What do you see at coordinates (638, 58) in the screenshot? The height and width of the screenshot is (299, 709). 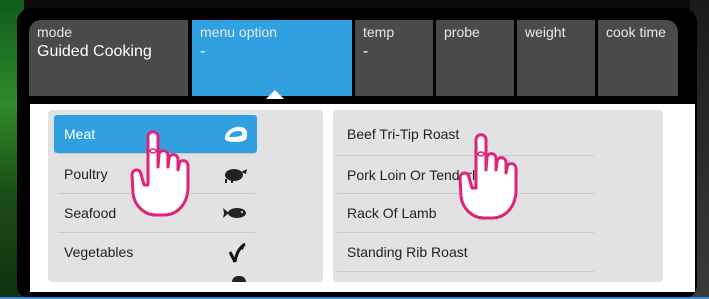 I see `tab-cook-time: cook time` at bounding box center [638, 58].